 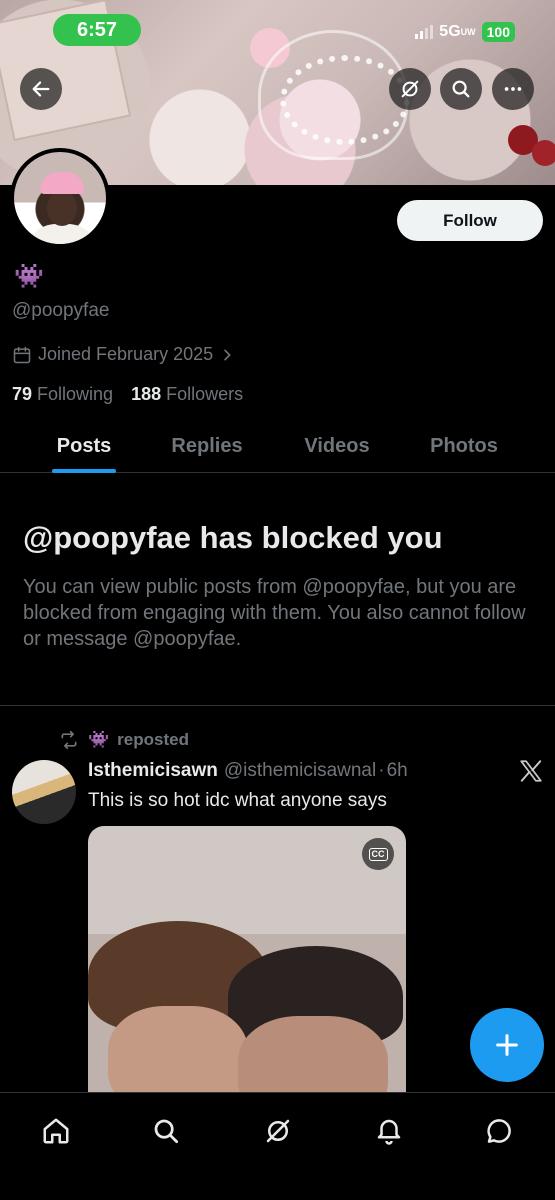 What do you see at coordinates (62, 394) in the screenshot?
I see `following-link: 79 Following` at bounding box center [62, 394].